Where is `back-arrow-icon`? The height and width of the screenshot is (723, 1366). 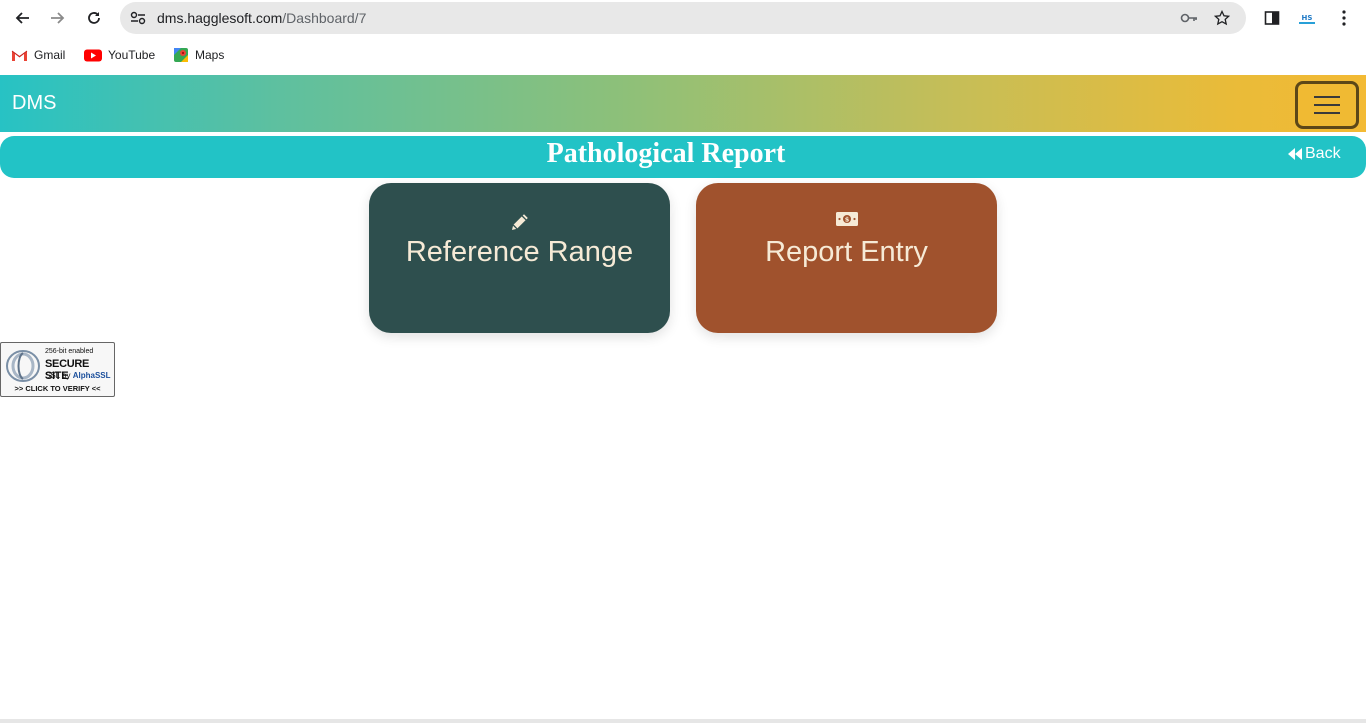
back-arrow-icon is located at coordinates (22, 18).